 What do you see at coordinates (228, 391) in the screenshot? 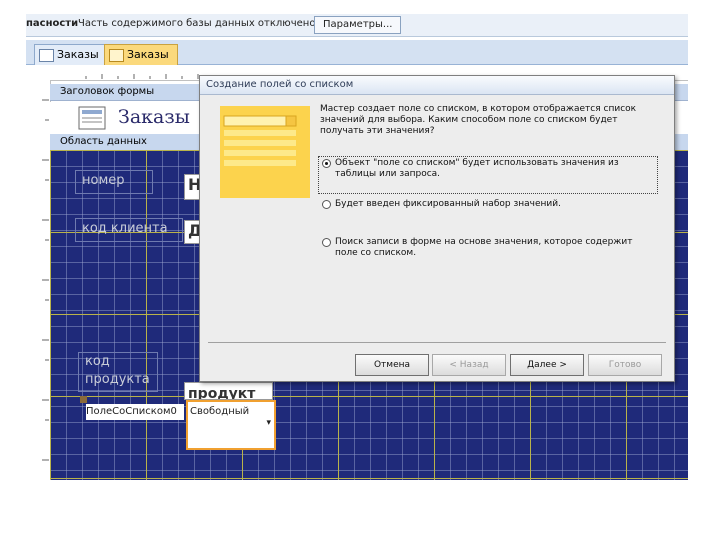
I see `product-code-field: продукт` at bounding box center [228, 391].